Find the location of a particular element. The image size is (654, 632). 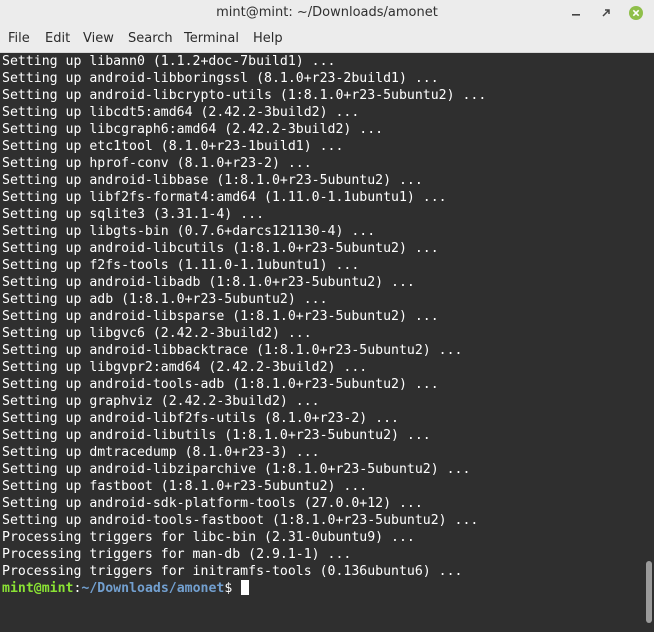

close-icon is located at coordinates (636, 13).